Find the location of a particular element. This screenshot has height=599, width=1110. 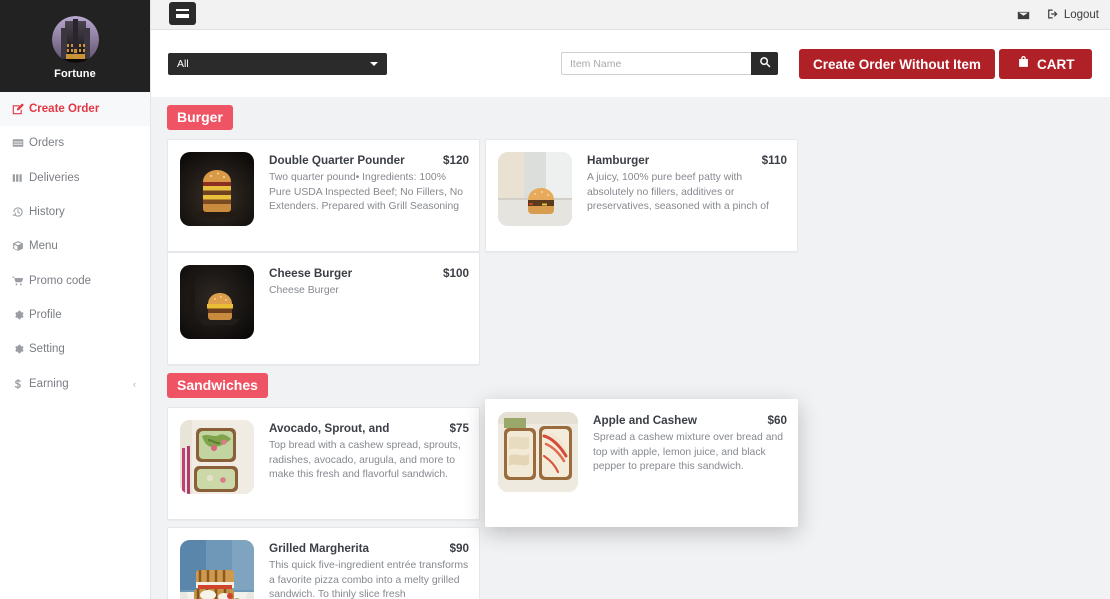

product-price: $110 is located at coordinates (774, 160).